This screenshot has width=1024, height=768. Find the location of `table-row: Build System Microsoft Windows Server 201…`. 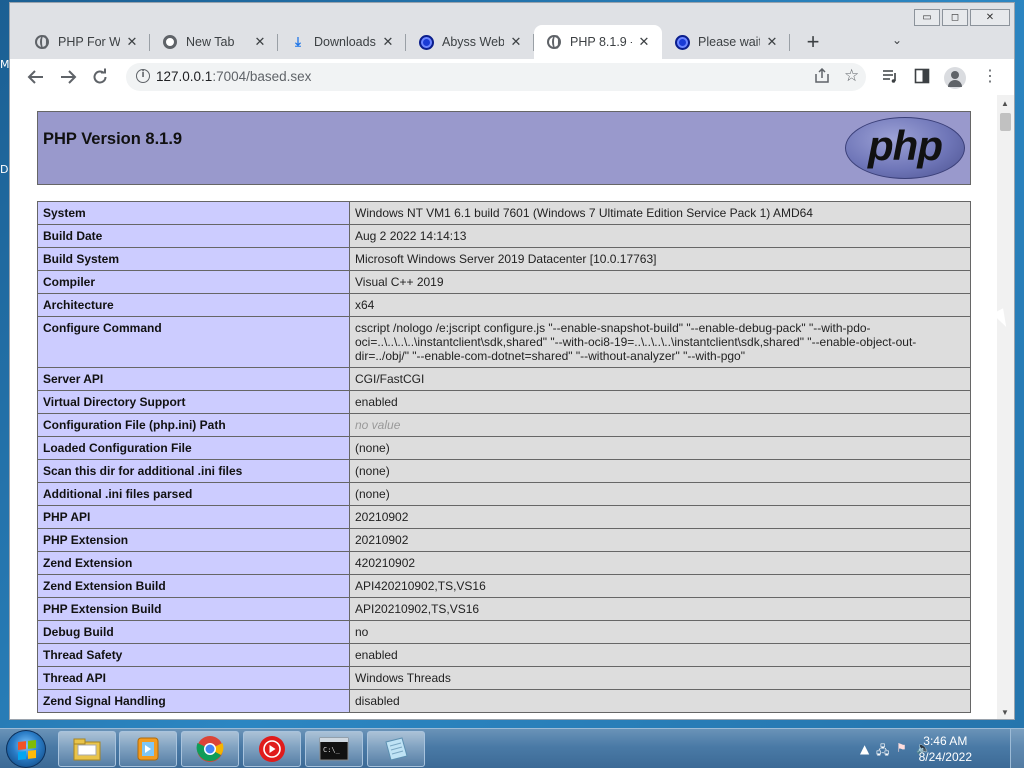

table-row: Build System Microsoft Windows Server 201… is located at coordinates (504, 259).